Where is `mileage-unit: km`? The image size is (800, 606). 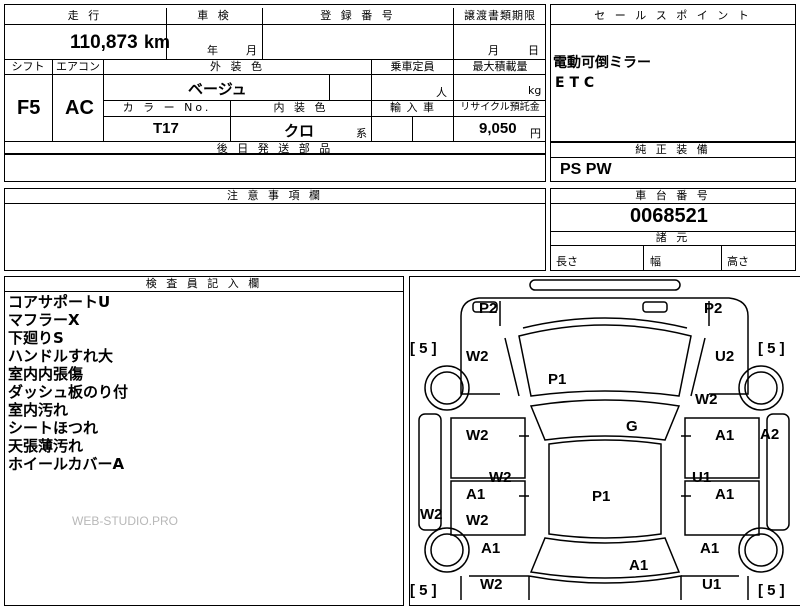
mileage-unit: km is located at coordinates (157, 42).